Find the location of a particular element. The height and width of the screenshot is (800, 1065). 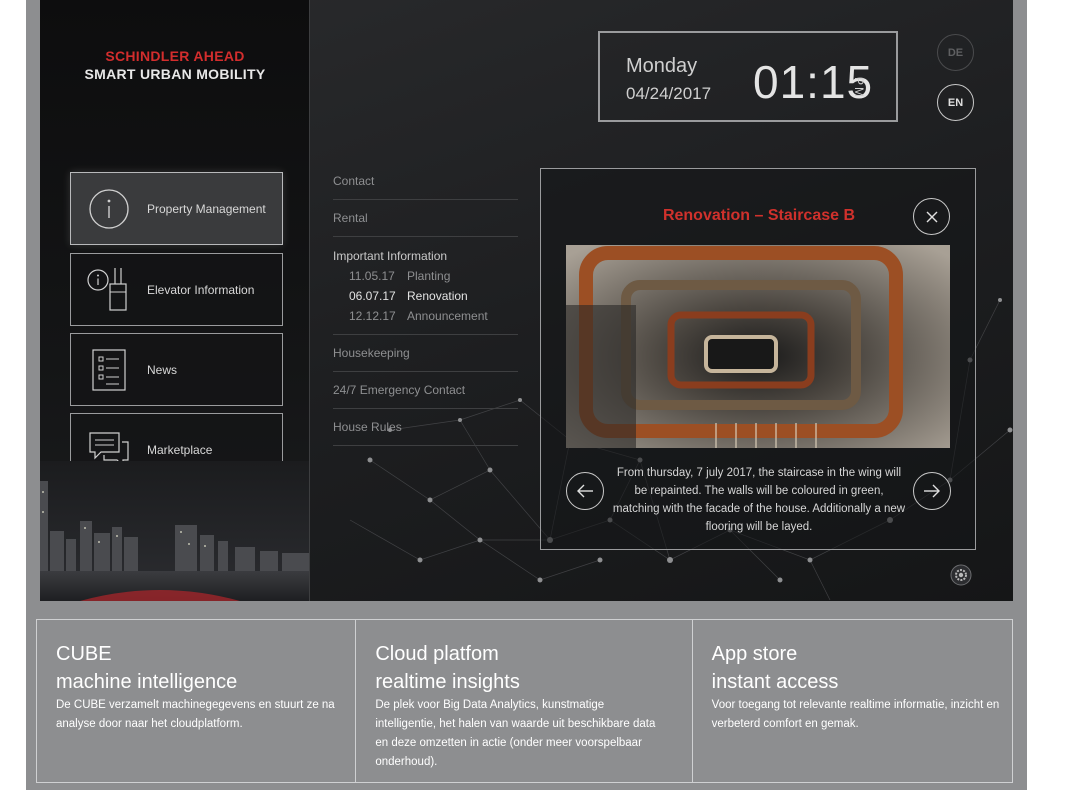

nav-label: Elevator Information is located at coordinates (201, 289).